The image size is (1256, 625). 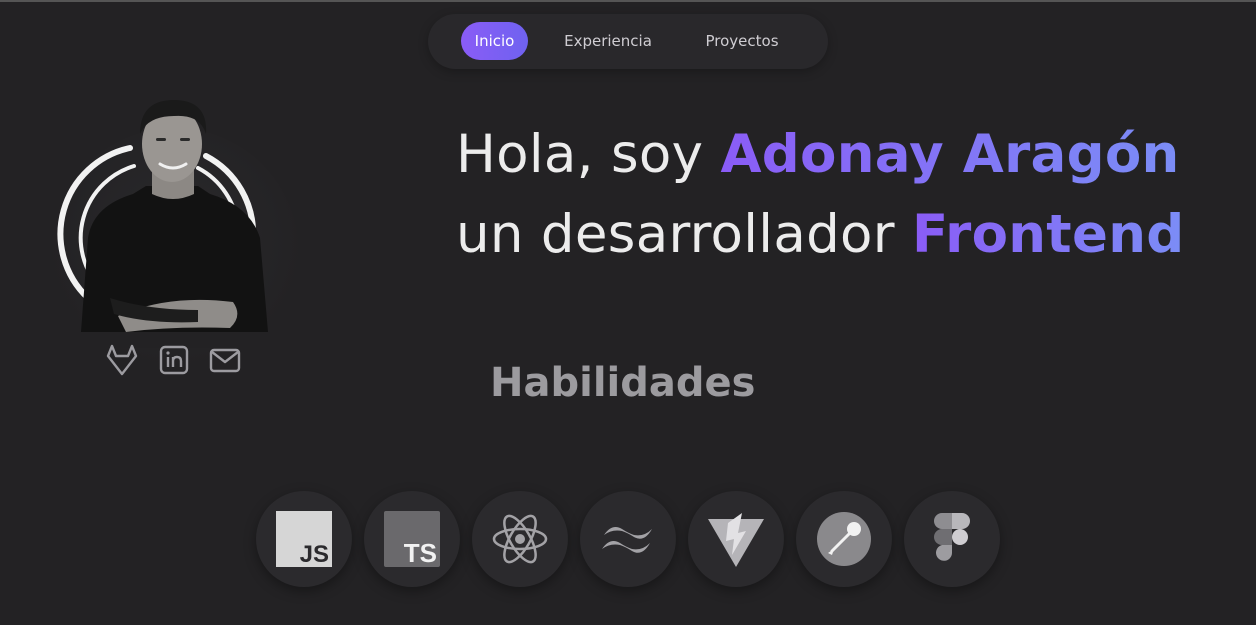 I want to click on hero-line-1: Hola, soy Adonay Aragón, so click(x=846, y=155).